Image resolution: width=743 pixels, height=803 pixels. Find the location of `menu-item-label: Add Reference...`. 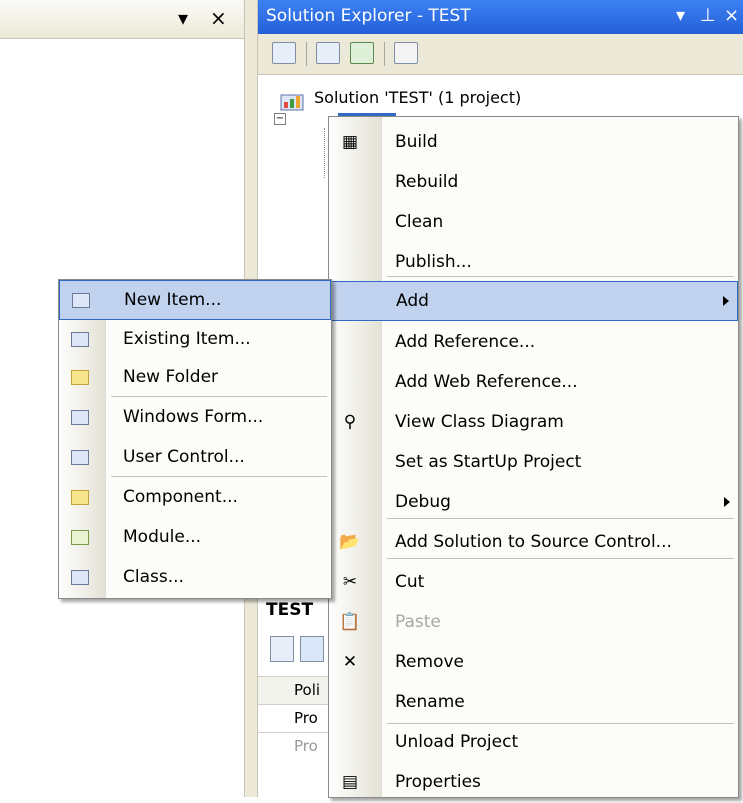

menu-item-label: Add Reference... is located at coordinates (465, 342).